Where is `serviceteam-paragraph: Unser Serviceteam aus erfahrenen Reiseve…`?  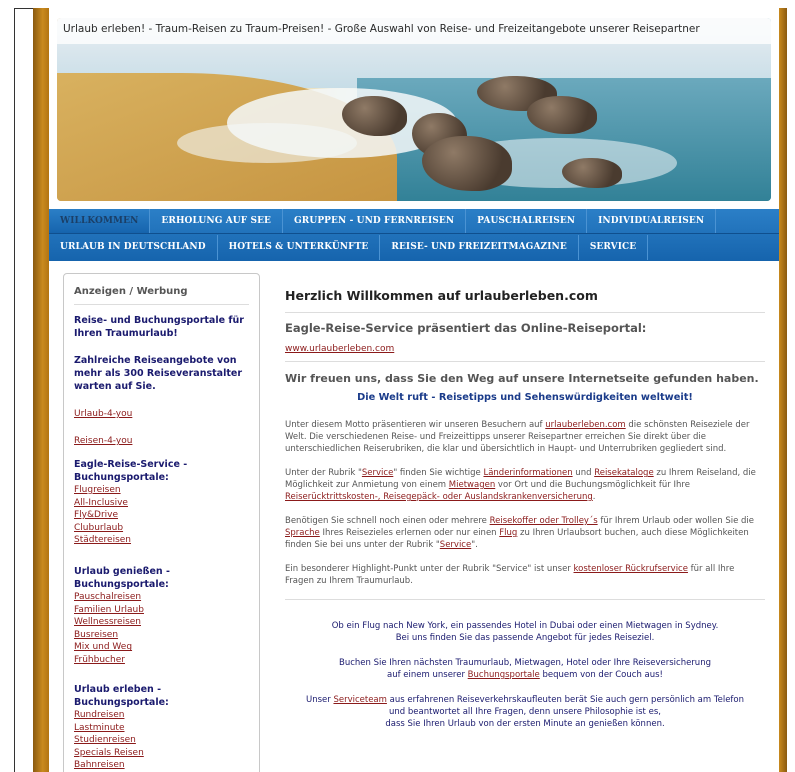 serviceteam-paragraph: Unser Serviceteam aus erfahrenen Reiseve… is located at coordinates (525, 712).